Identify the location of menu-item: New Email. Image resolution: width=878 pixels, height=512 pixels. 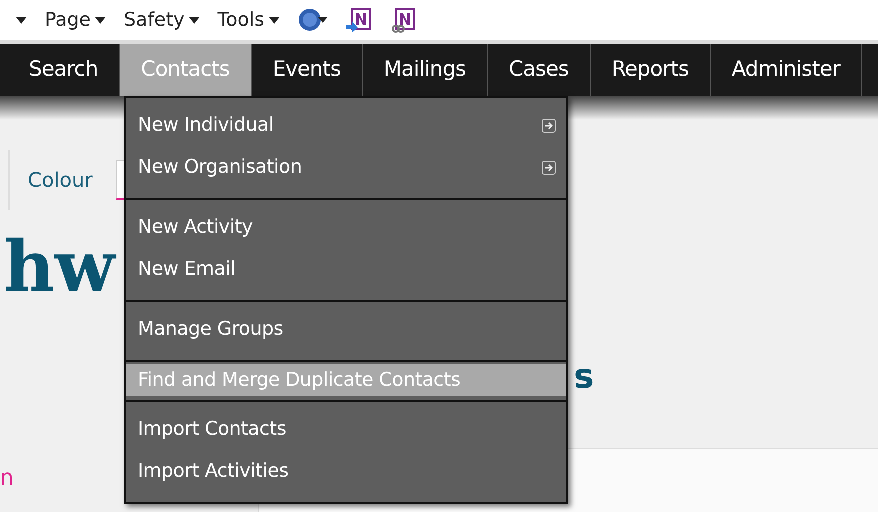
(346, 269).